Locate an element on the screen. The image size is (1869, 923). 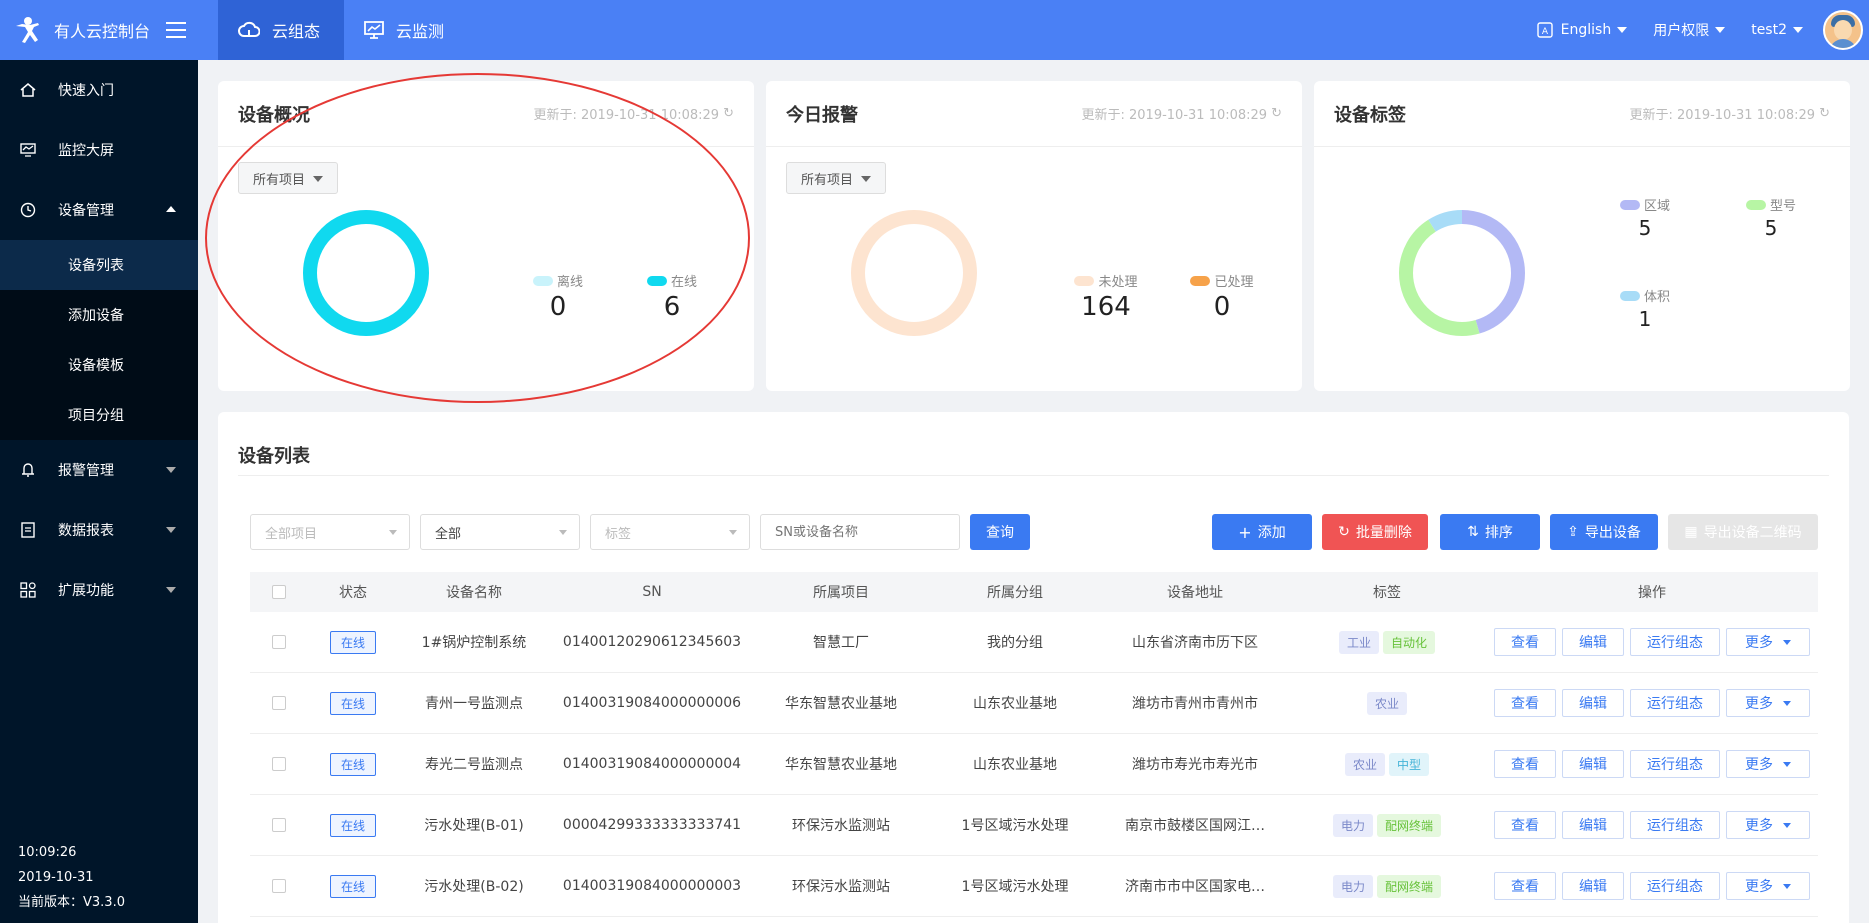
monitor-icon is located at coordinates (374, 30).